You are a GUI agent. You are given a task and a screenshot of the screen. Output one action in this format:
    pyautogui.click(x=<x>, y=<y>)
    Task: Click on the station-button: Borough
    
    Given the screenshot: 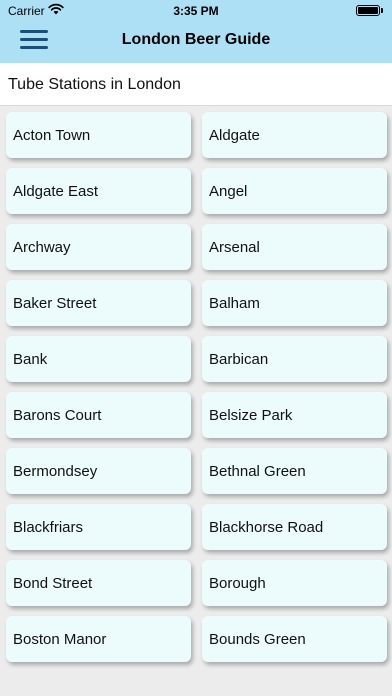 What is the action you would take?
    pyautogui.click(x=294, y=583)
    